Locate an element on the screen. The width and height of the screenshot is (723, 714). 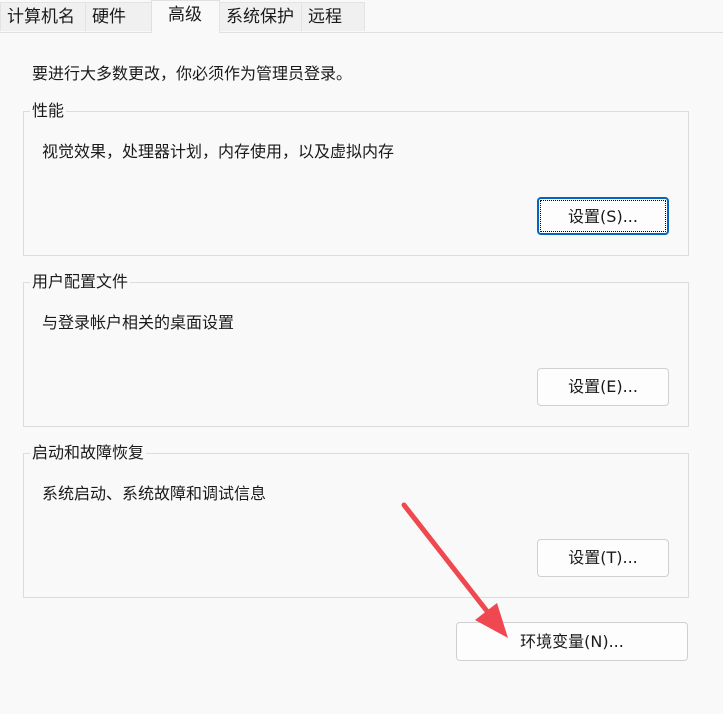
red-arrow-annotation is located at coordinates (454, 570).